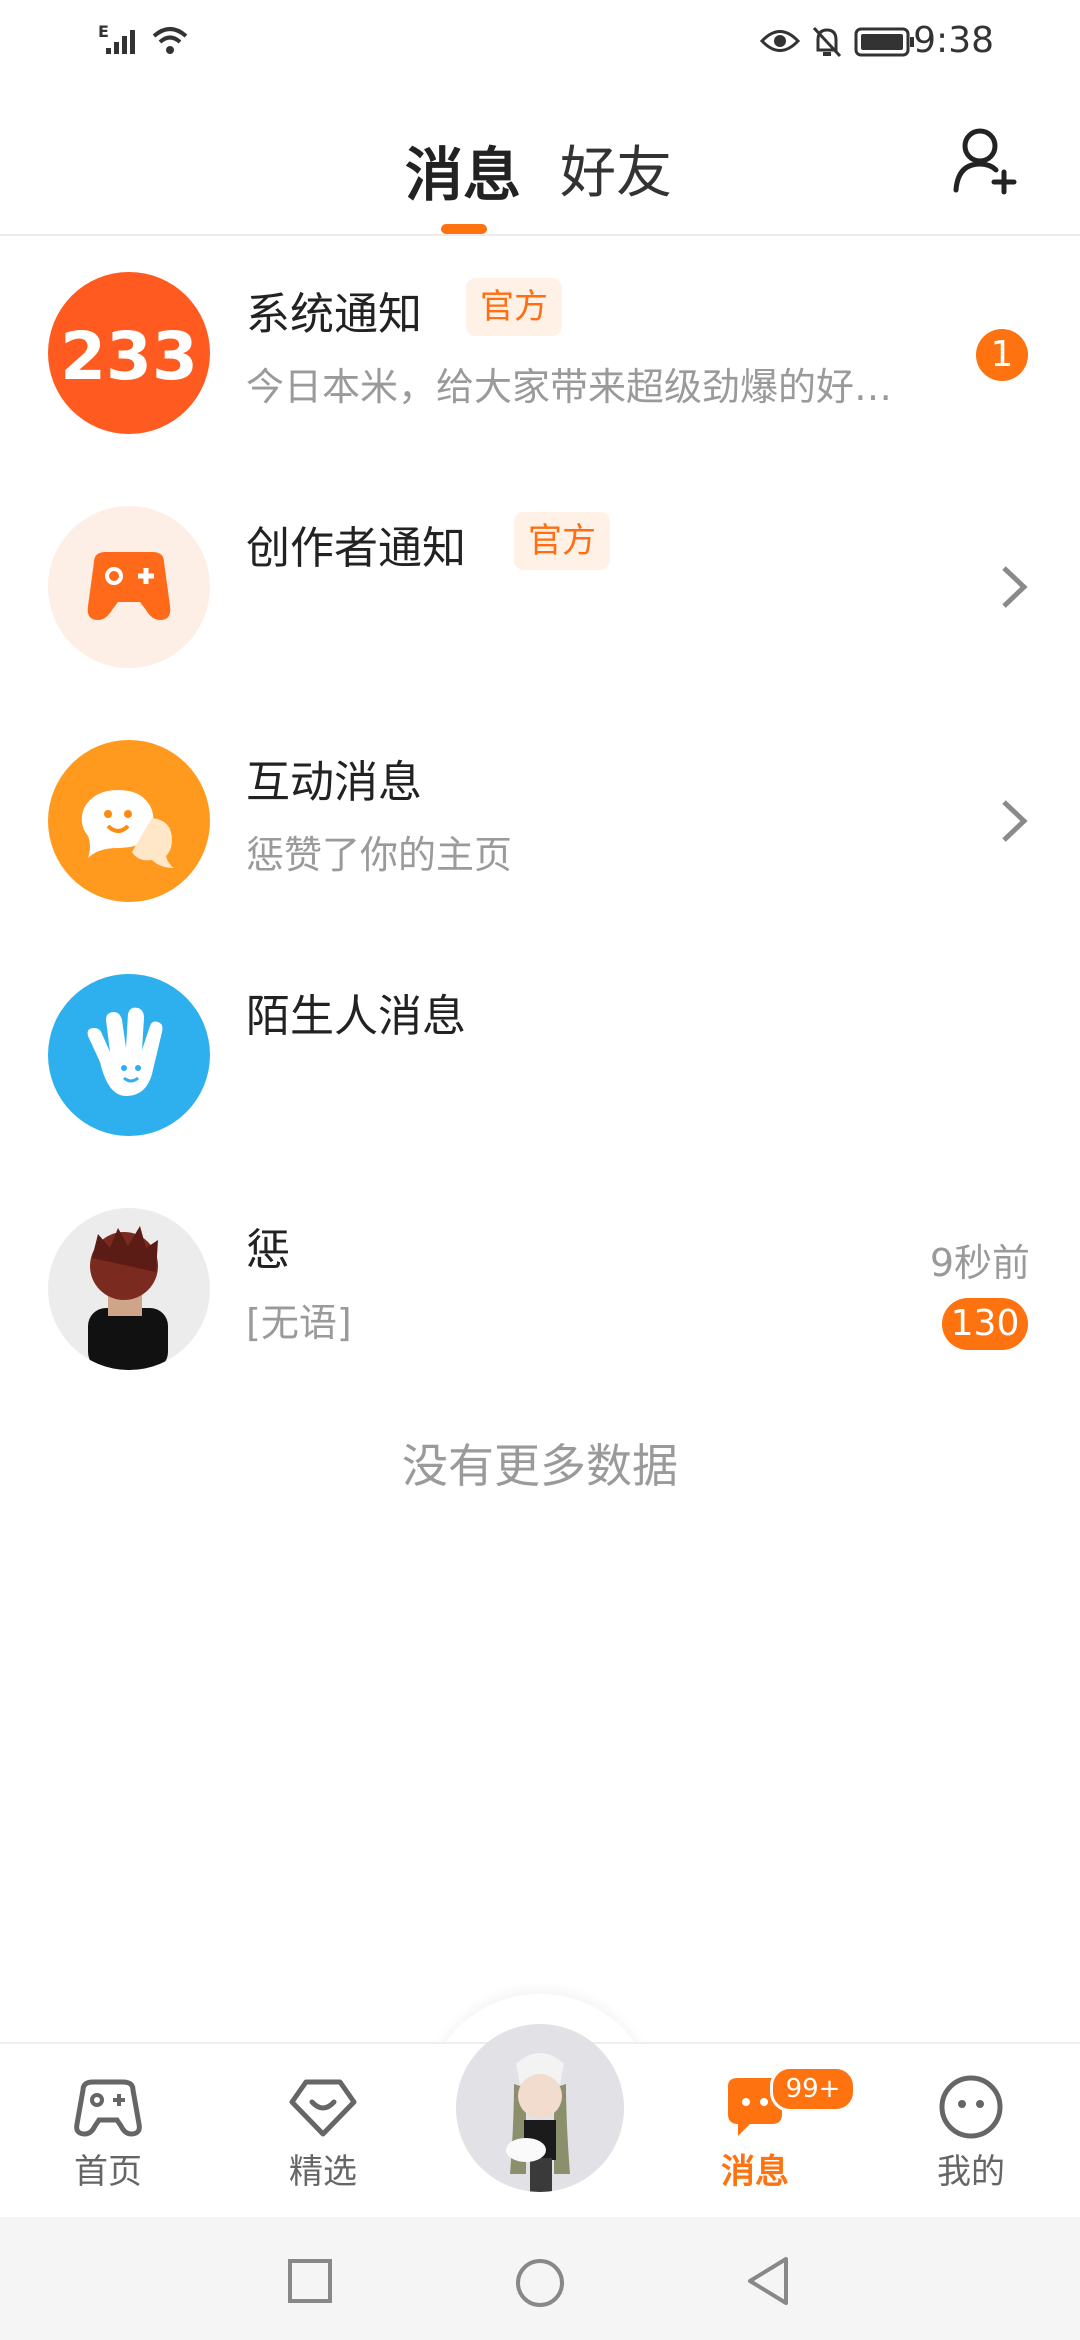 The height and width of the screenshot is (2340, 1080). Describe the element at coordinates (299, 1323) in the screenshot. I see `row-preview: [无语]` at that location.